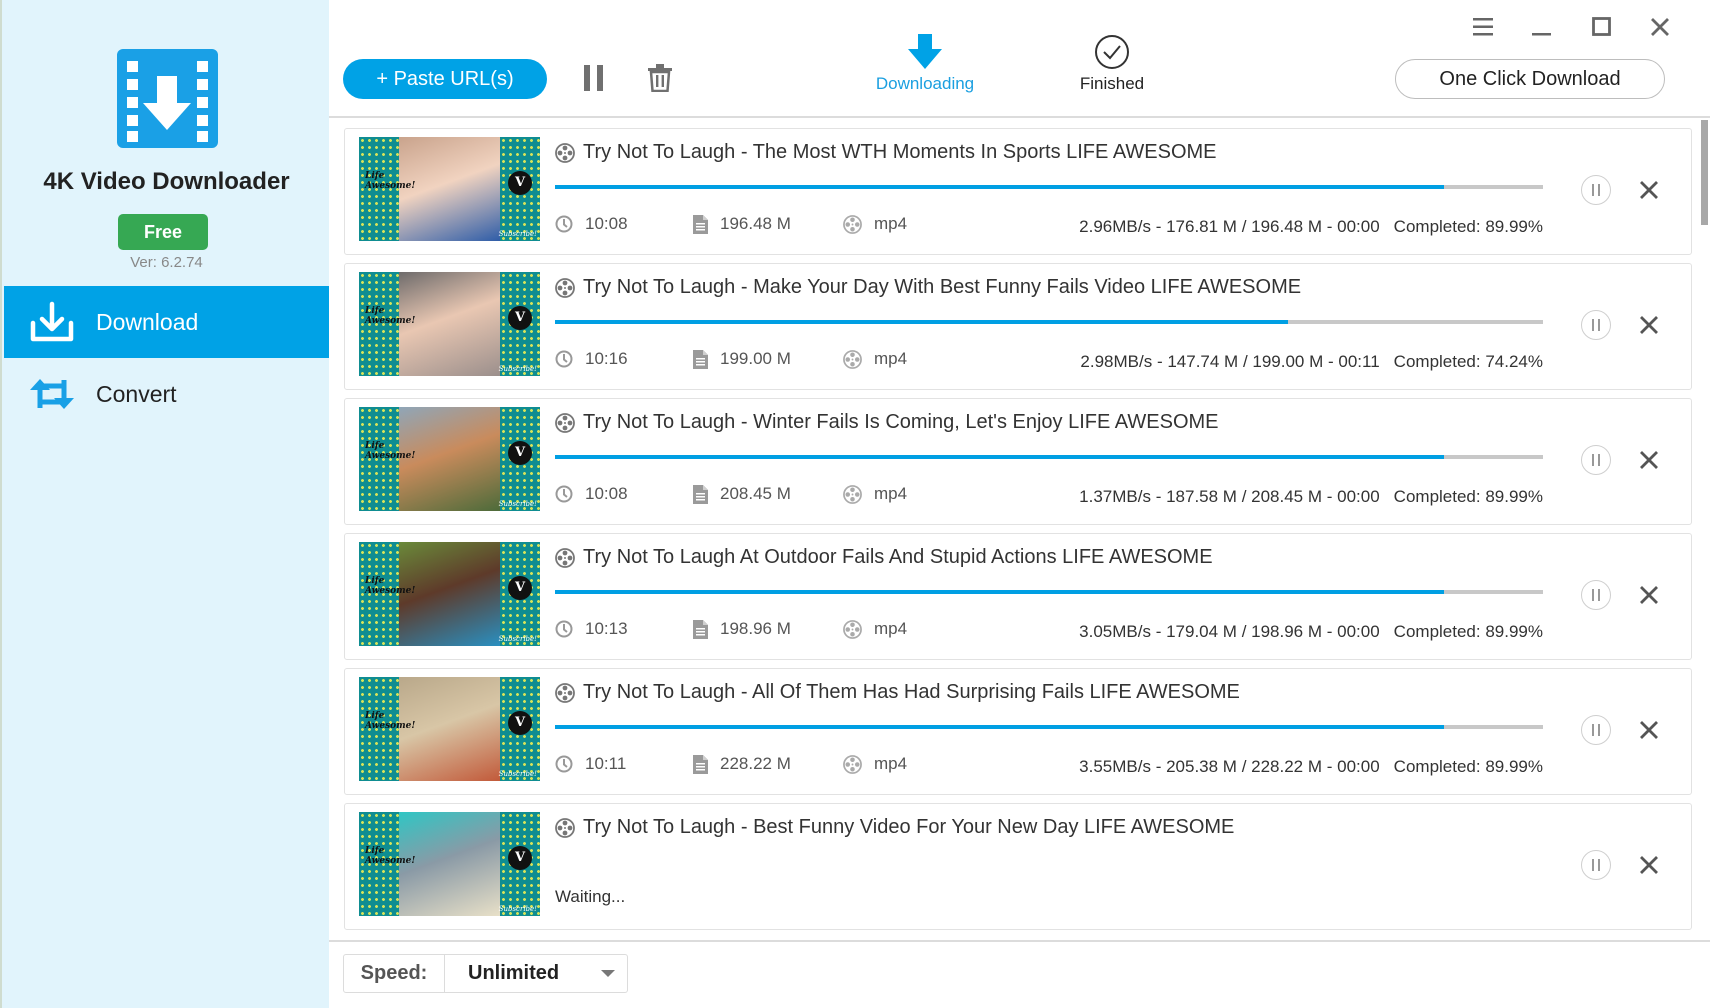  I want to click on check-circle-icon, so click(1112, 54).